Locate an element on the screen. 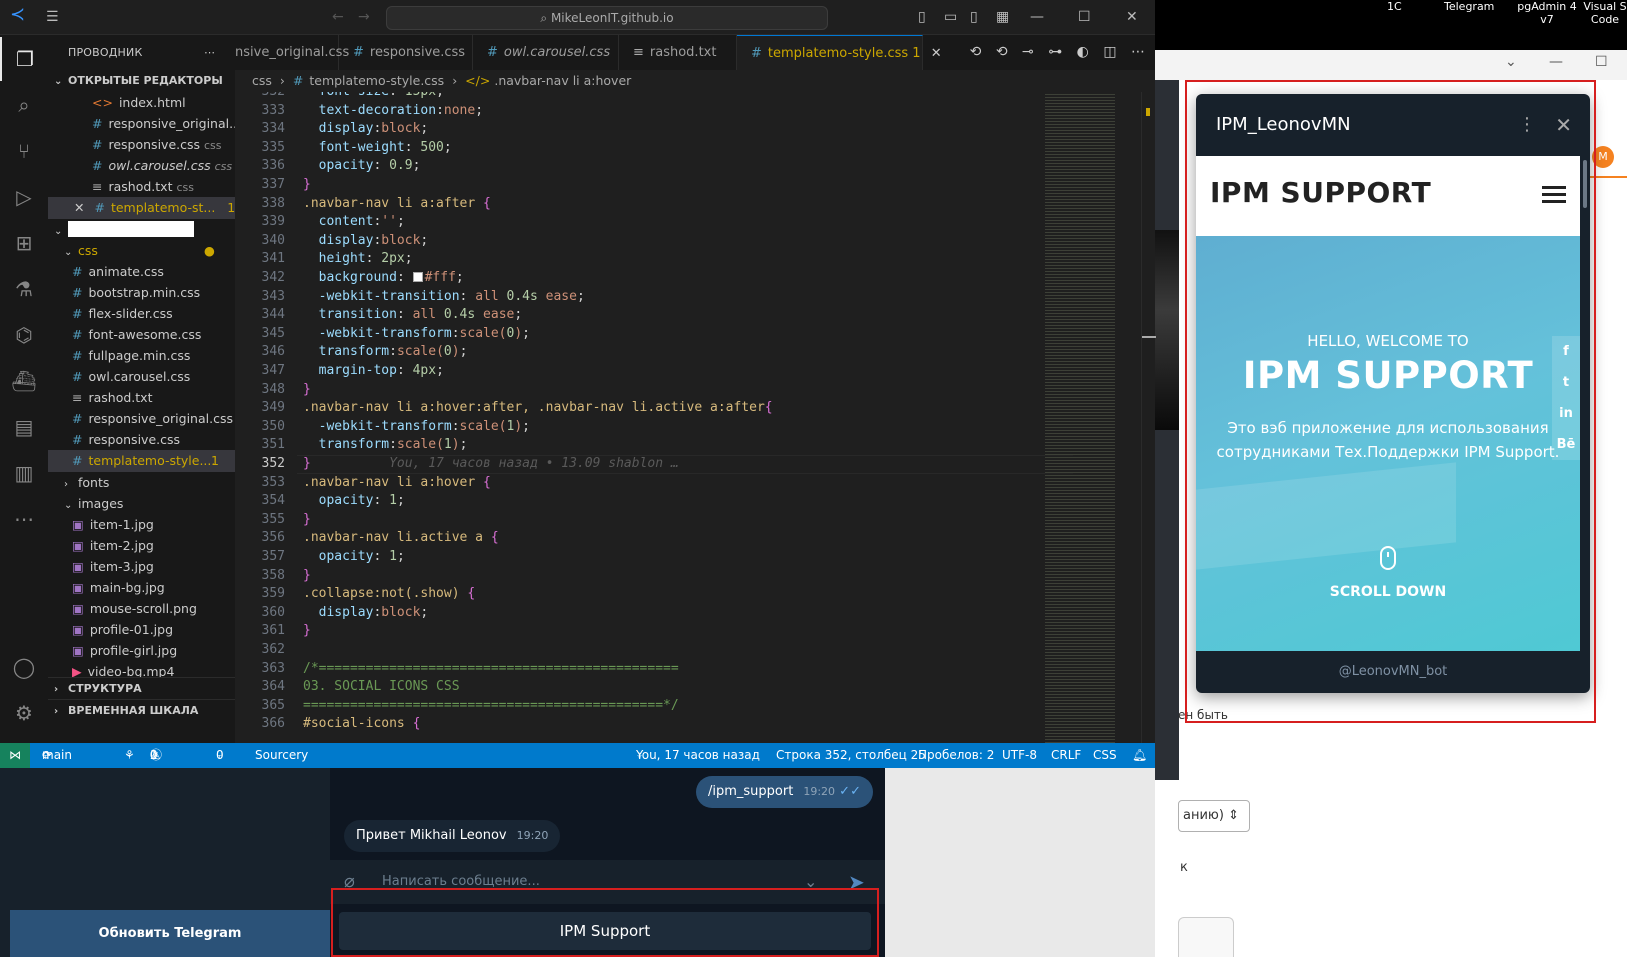 This screenshot has width=1627, height=957. code-line: -webkit-transform:scale(0); is located at coordinates (416, 333).